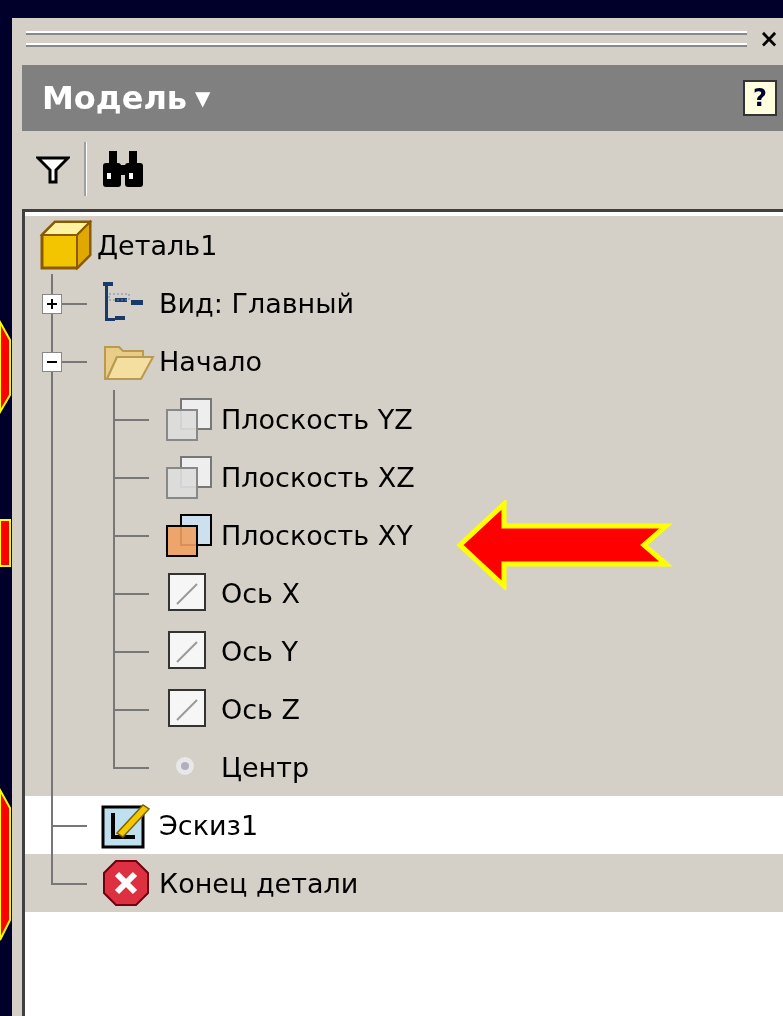 This screenshot has height=1016, width=783. Describe the element at coordinates (265, 767) in the screenshot. I see `tree-label: Центр` at that location.